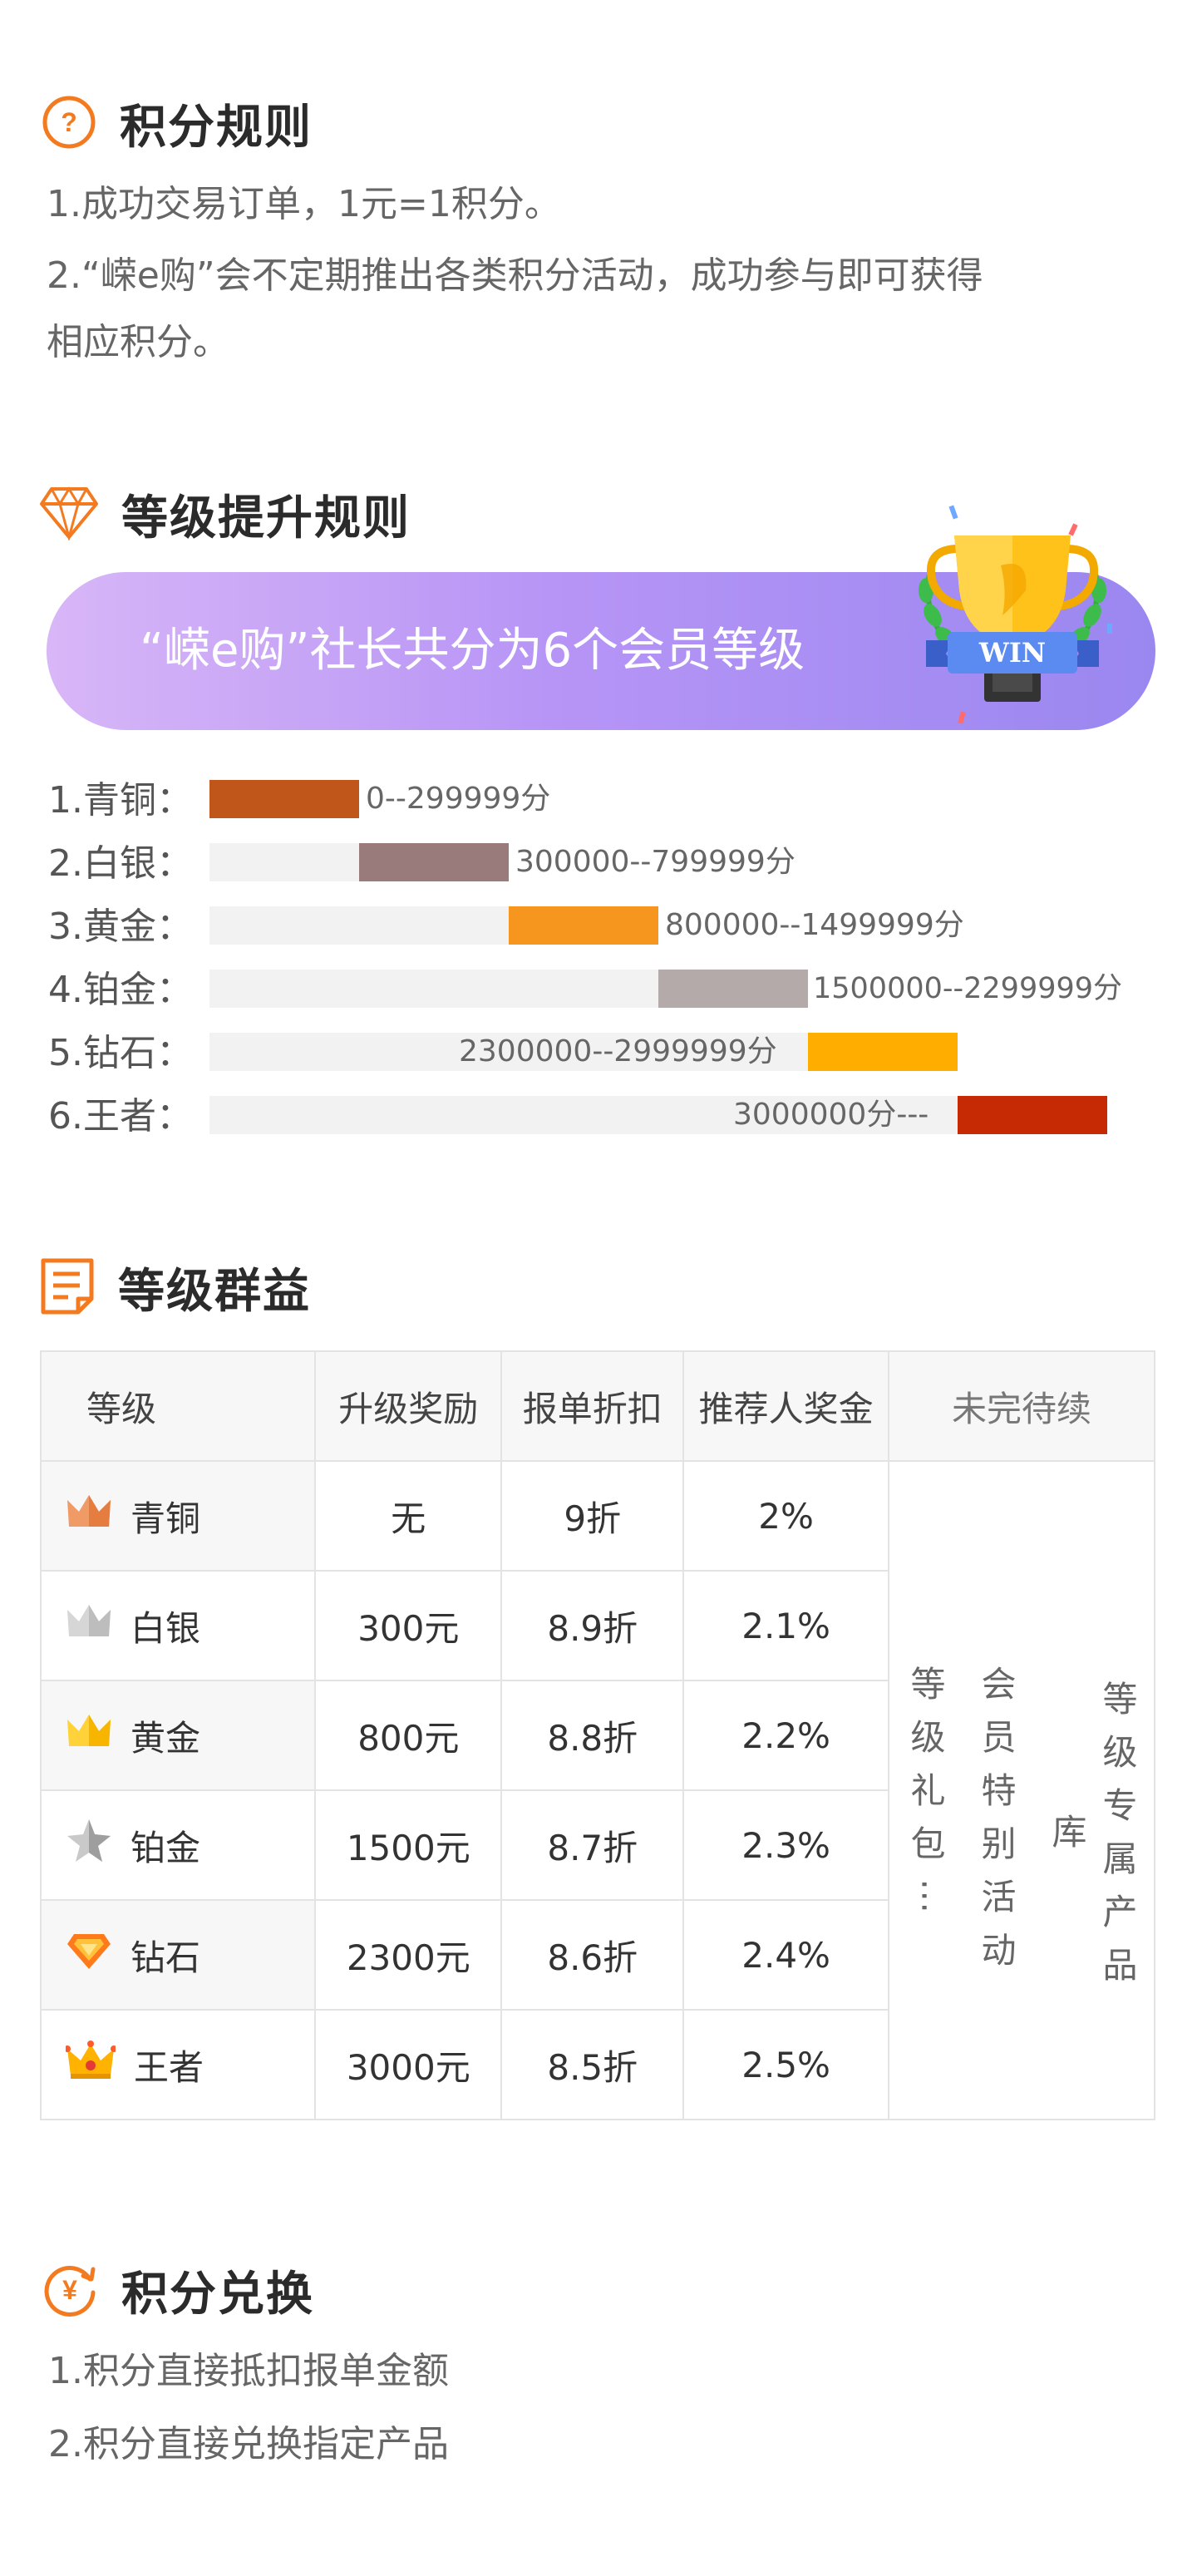 The height and width of the screenshot is (2576, 1197). What do you see at coordinates (592, 1516) in the screenshot?
I see `discount-cell: 9折` at bounding box center [592, 1516].